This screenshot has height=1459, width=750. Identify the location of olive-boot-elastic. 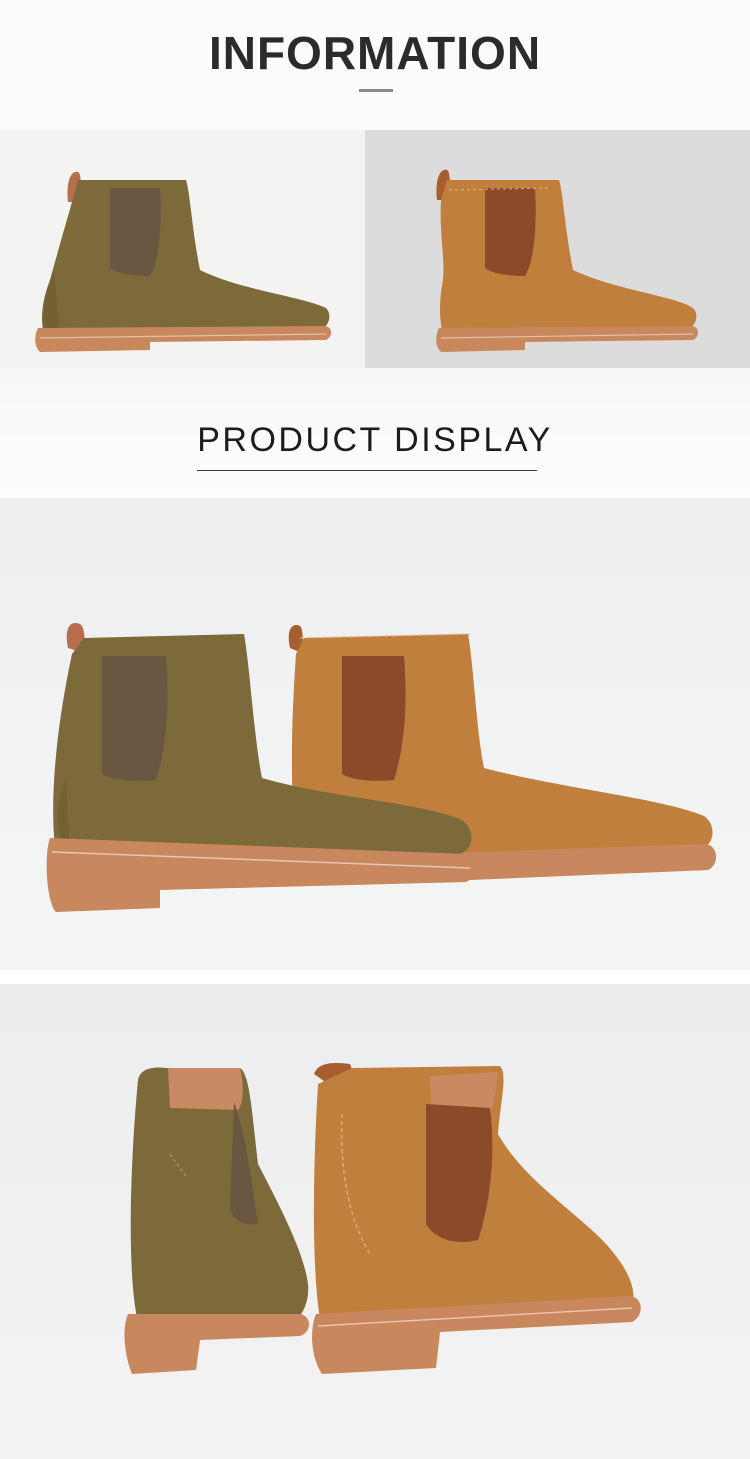
(135, 718).